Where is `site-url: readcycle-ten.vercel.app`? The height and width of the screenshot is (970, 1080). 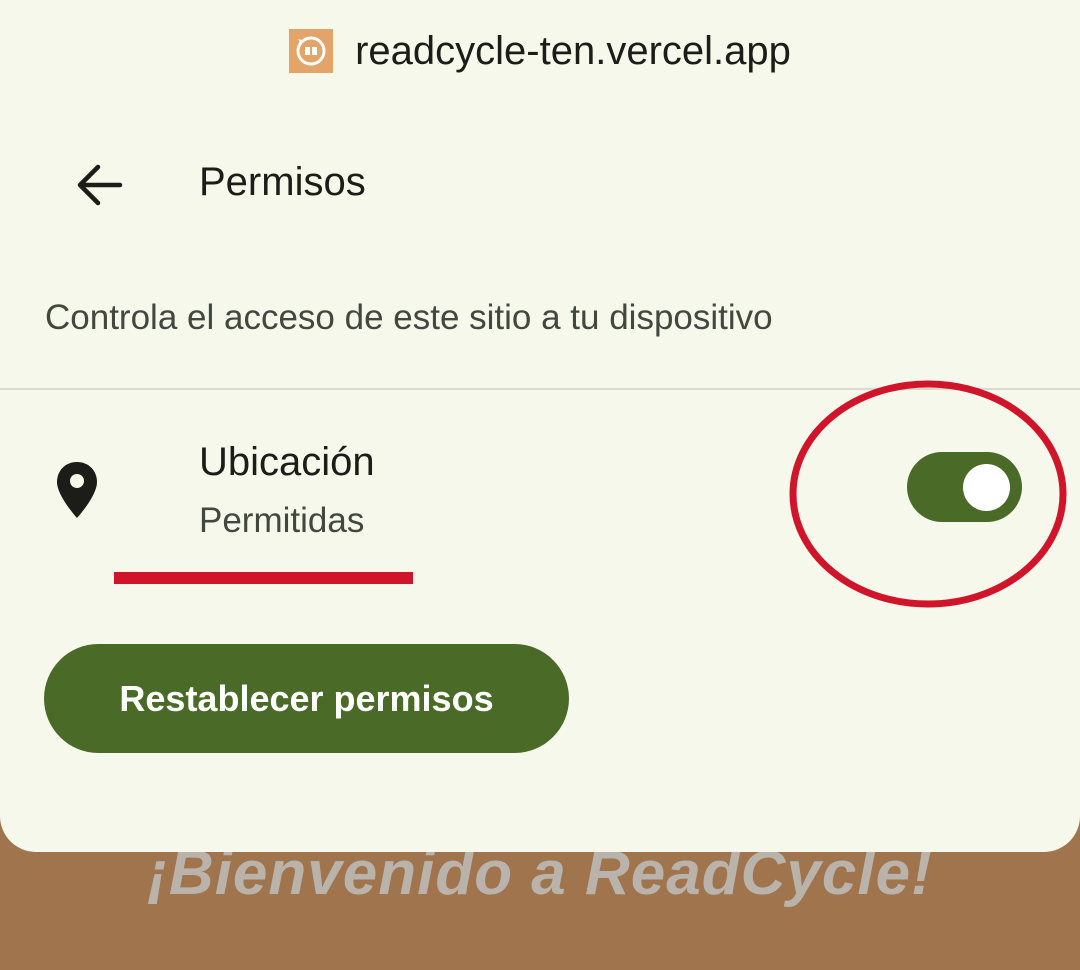
site-url: readcycle-ten.vercel.app is located at coordinates (573, 50).